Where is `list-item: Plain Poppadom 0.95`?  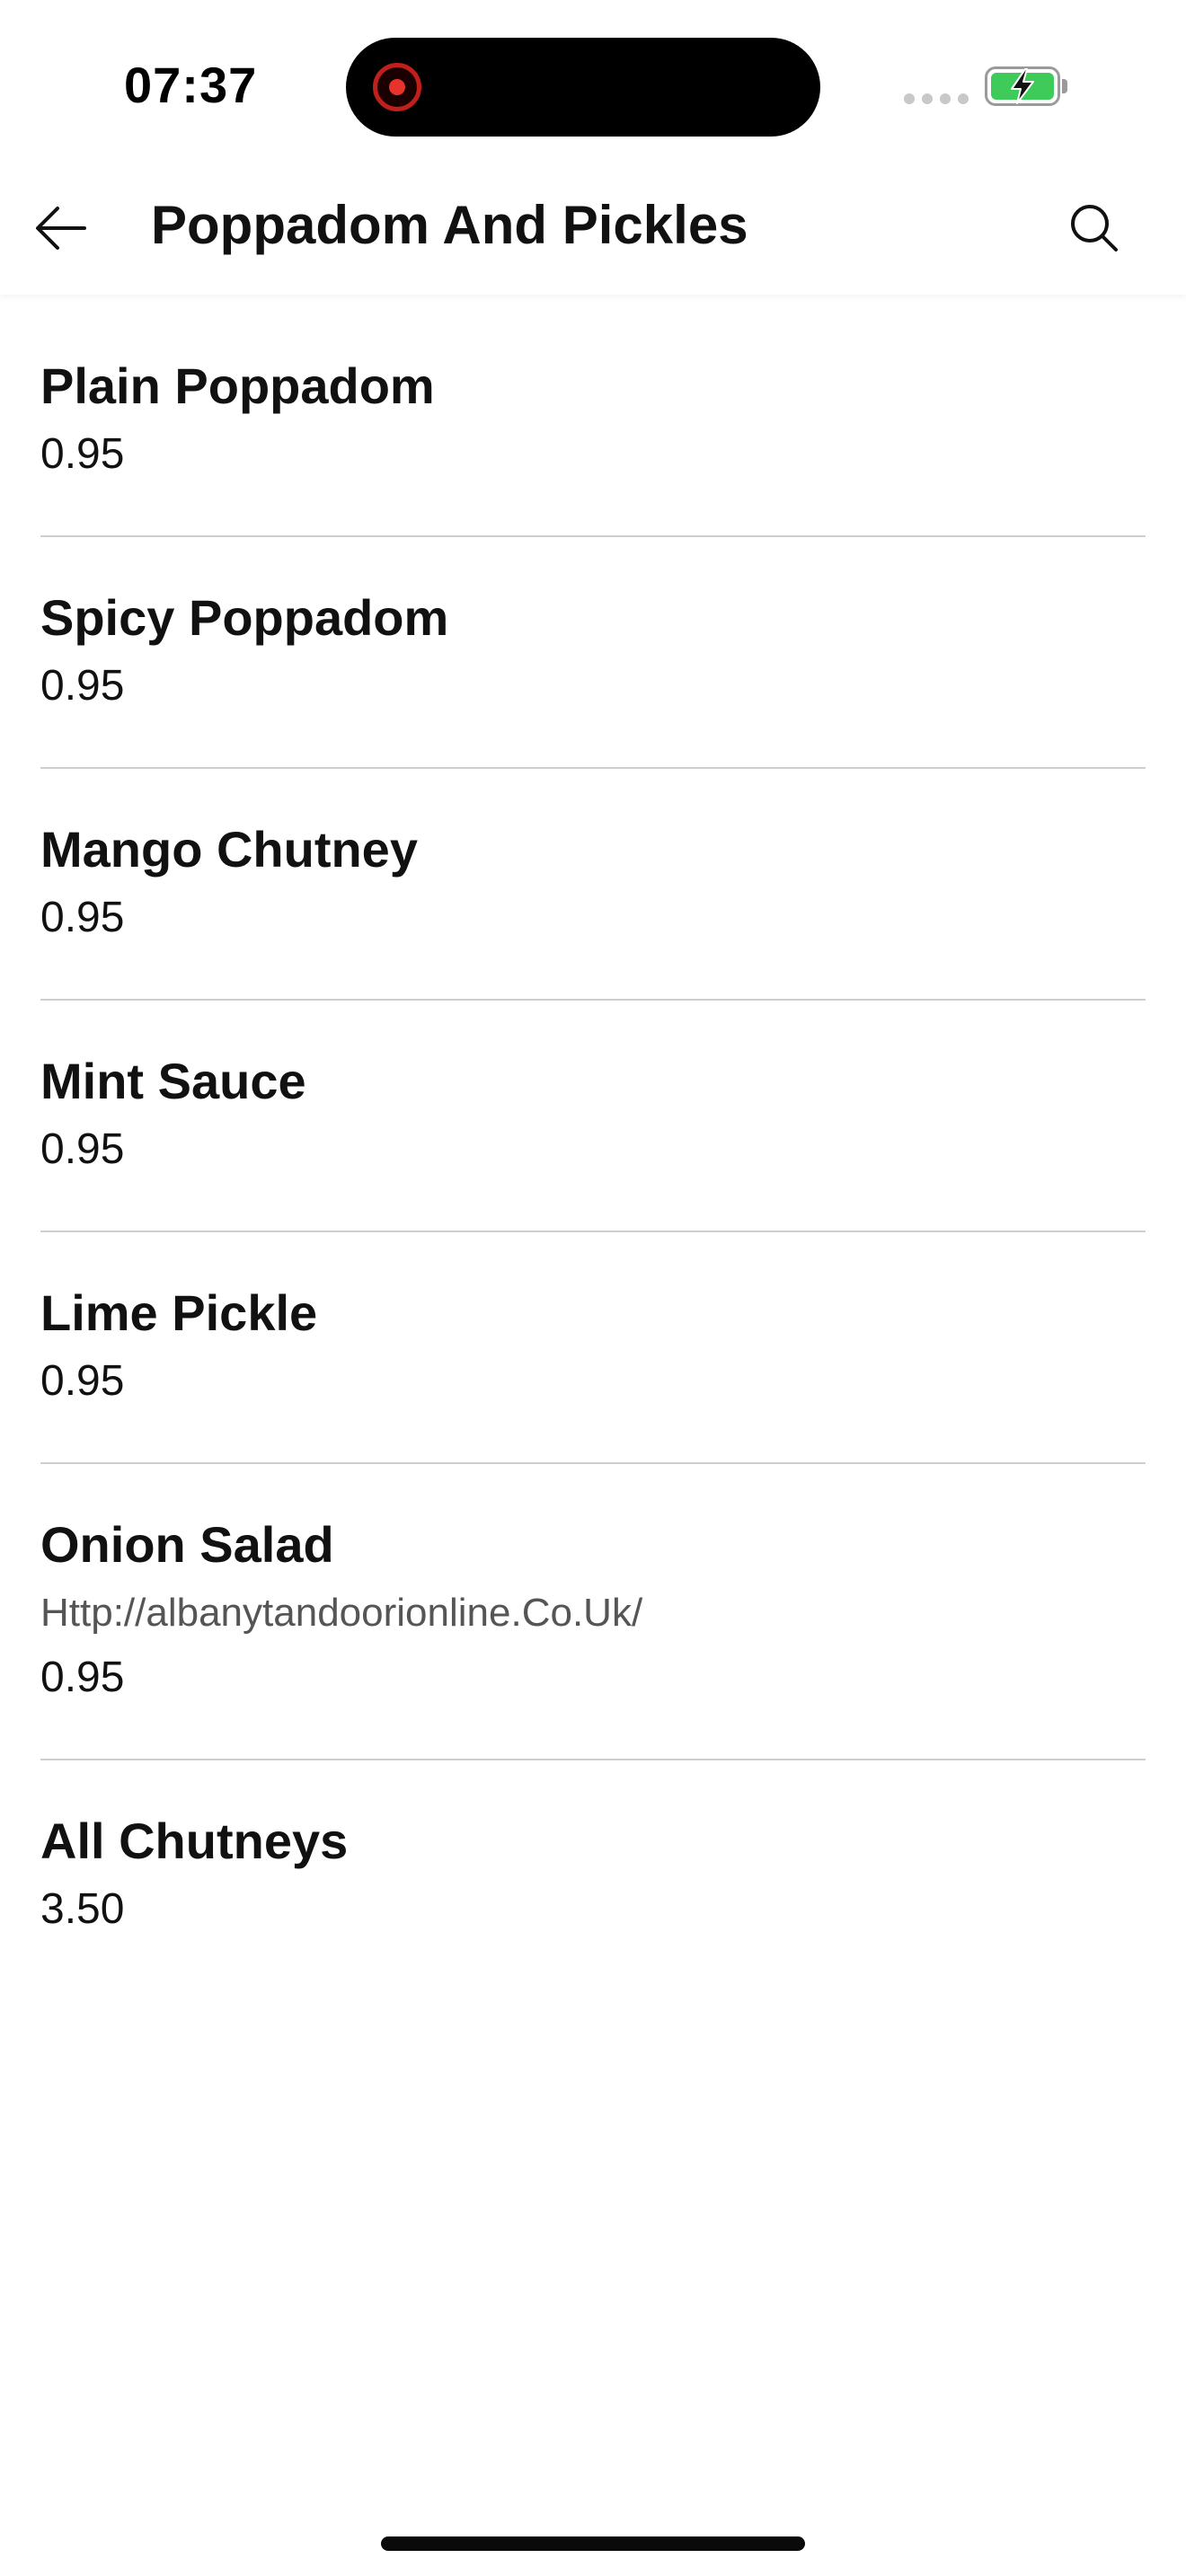
list-item: Plain Poppadom 0.95 is located at coordinates (593, 421).